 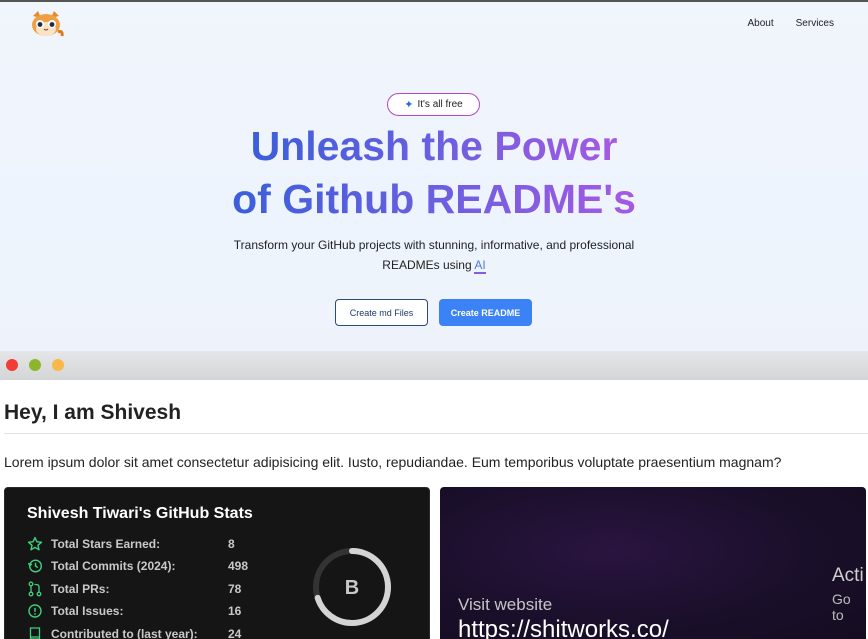 I want to click on window-close-dot-icon, so click(x=12, y=365).